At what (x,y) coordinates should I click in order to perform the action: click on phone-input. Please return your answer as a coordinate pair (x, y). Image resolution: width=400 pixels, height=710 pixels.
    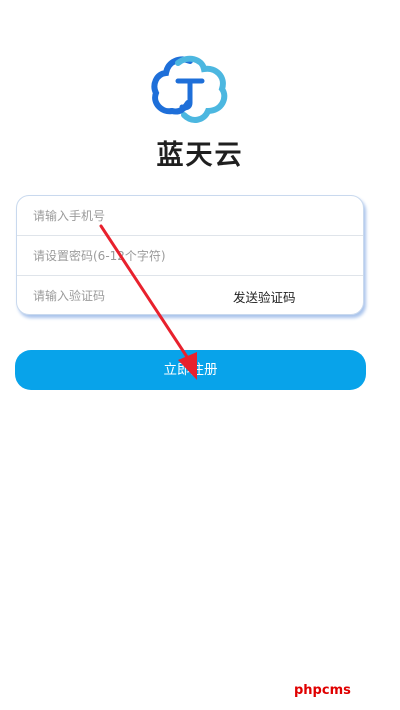
    Looking at the image, I should click on (125, 215).